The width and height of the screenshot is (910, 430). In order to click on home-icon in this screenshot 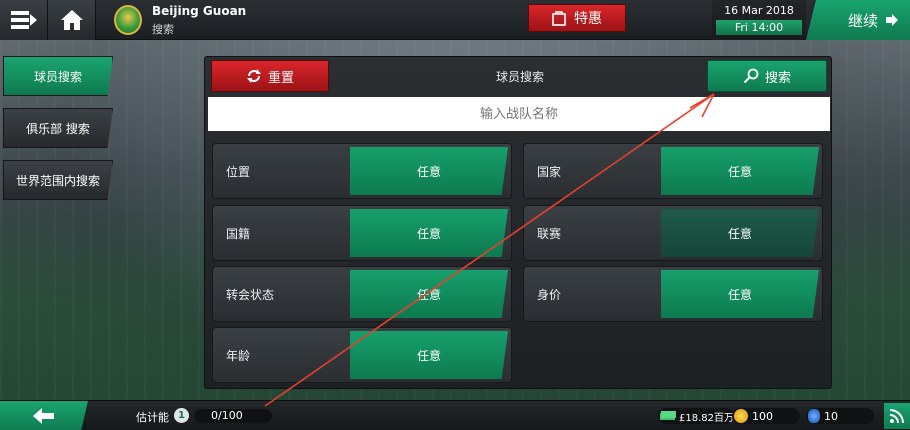, I will do `click(71, 20)`.